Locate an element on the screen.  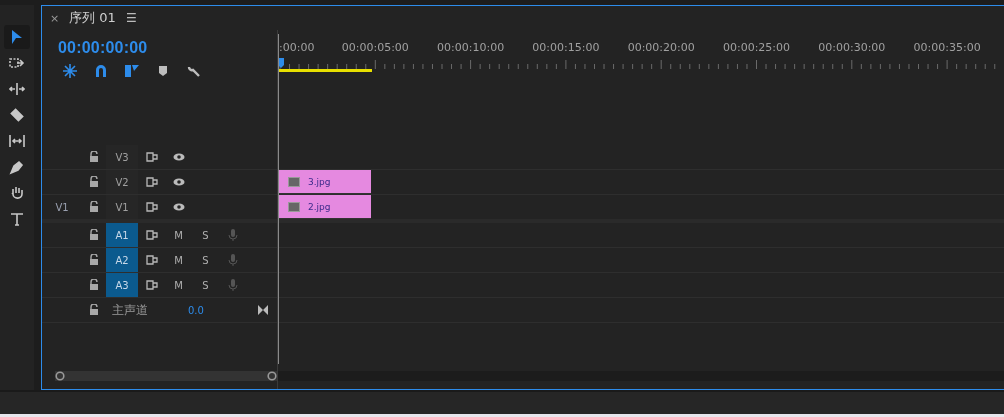
ruler-label: 00:00:25:00 is located at coordinates (756, 47).